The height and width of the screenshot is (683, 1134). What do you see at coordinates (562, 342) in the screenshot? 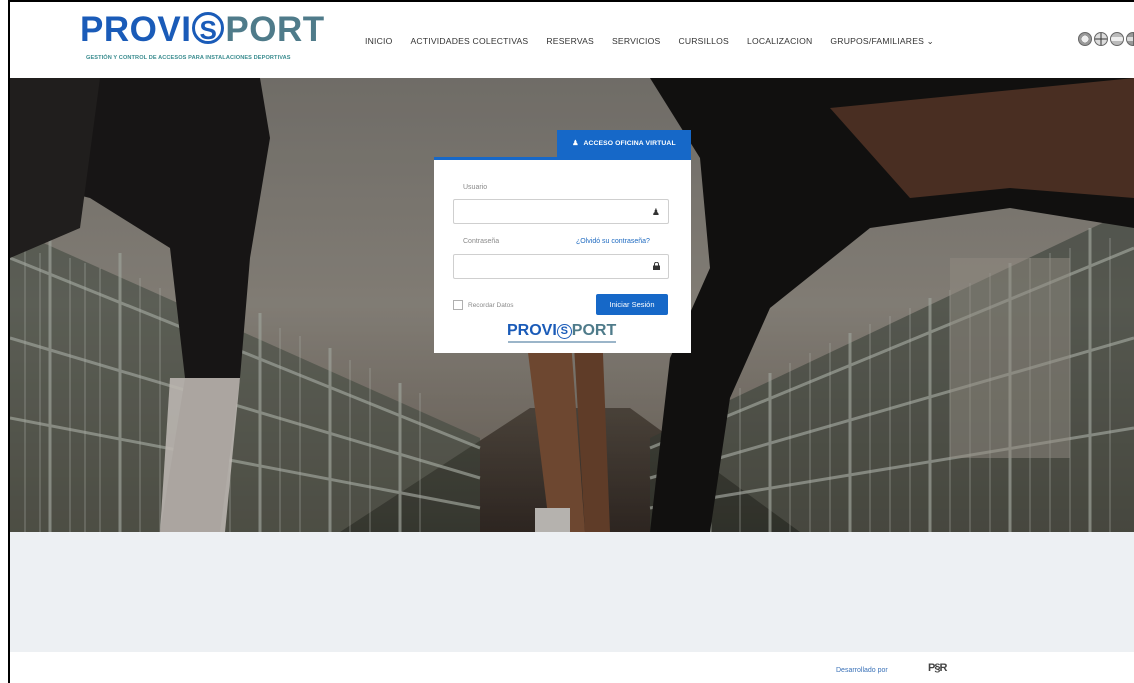
I see `mini-logo-tagline-bar` at bounding box center [562, 342].